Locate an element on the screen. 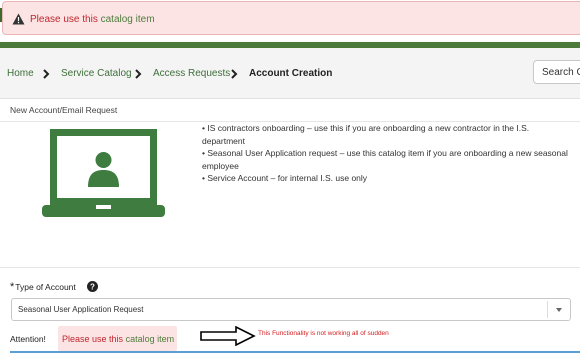 This screenshot has height=353, width=580. alert-banner: Please use this catalog item is located at coordinates (291, 18).